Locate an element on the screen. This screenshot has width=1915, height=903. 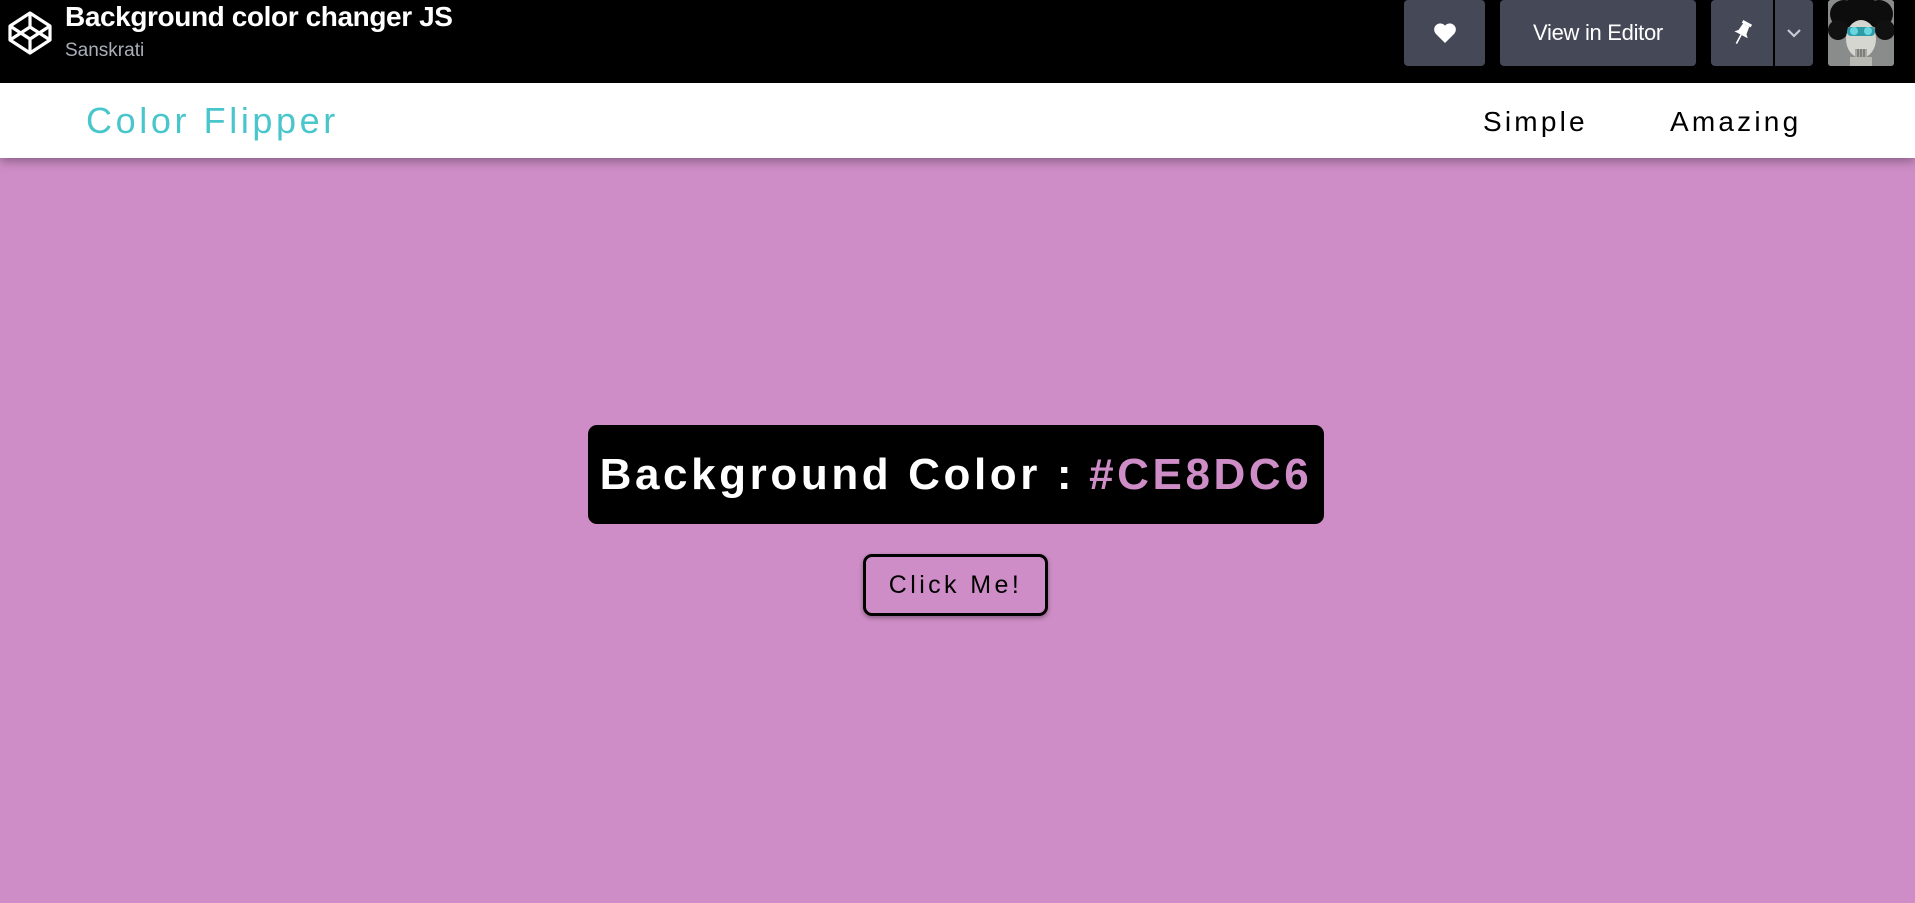
color-label: Background Color is located at coordinates (820, 474).